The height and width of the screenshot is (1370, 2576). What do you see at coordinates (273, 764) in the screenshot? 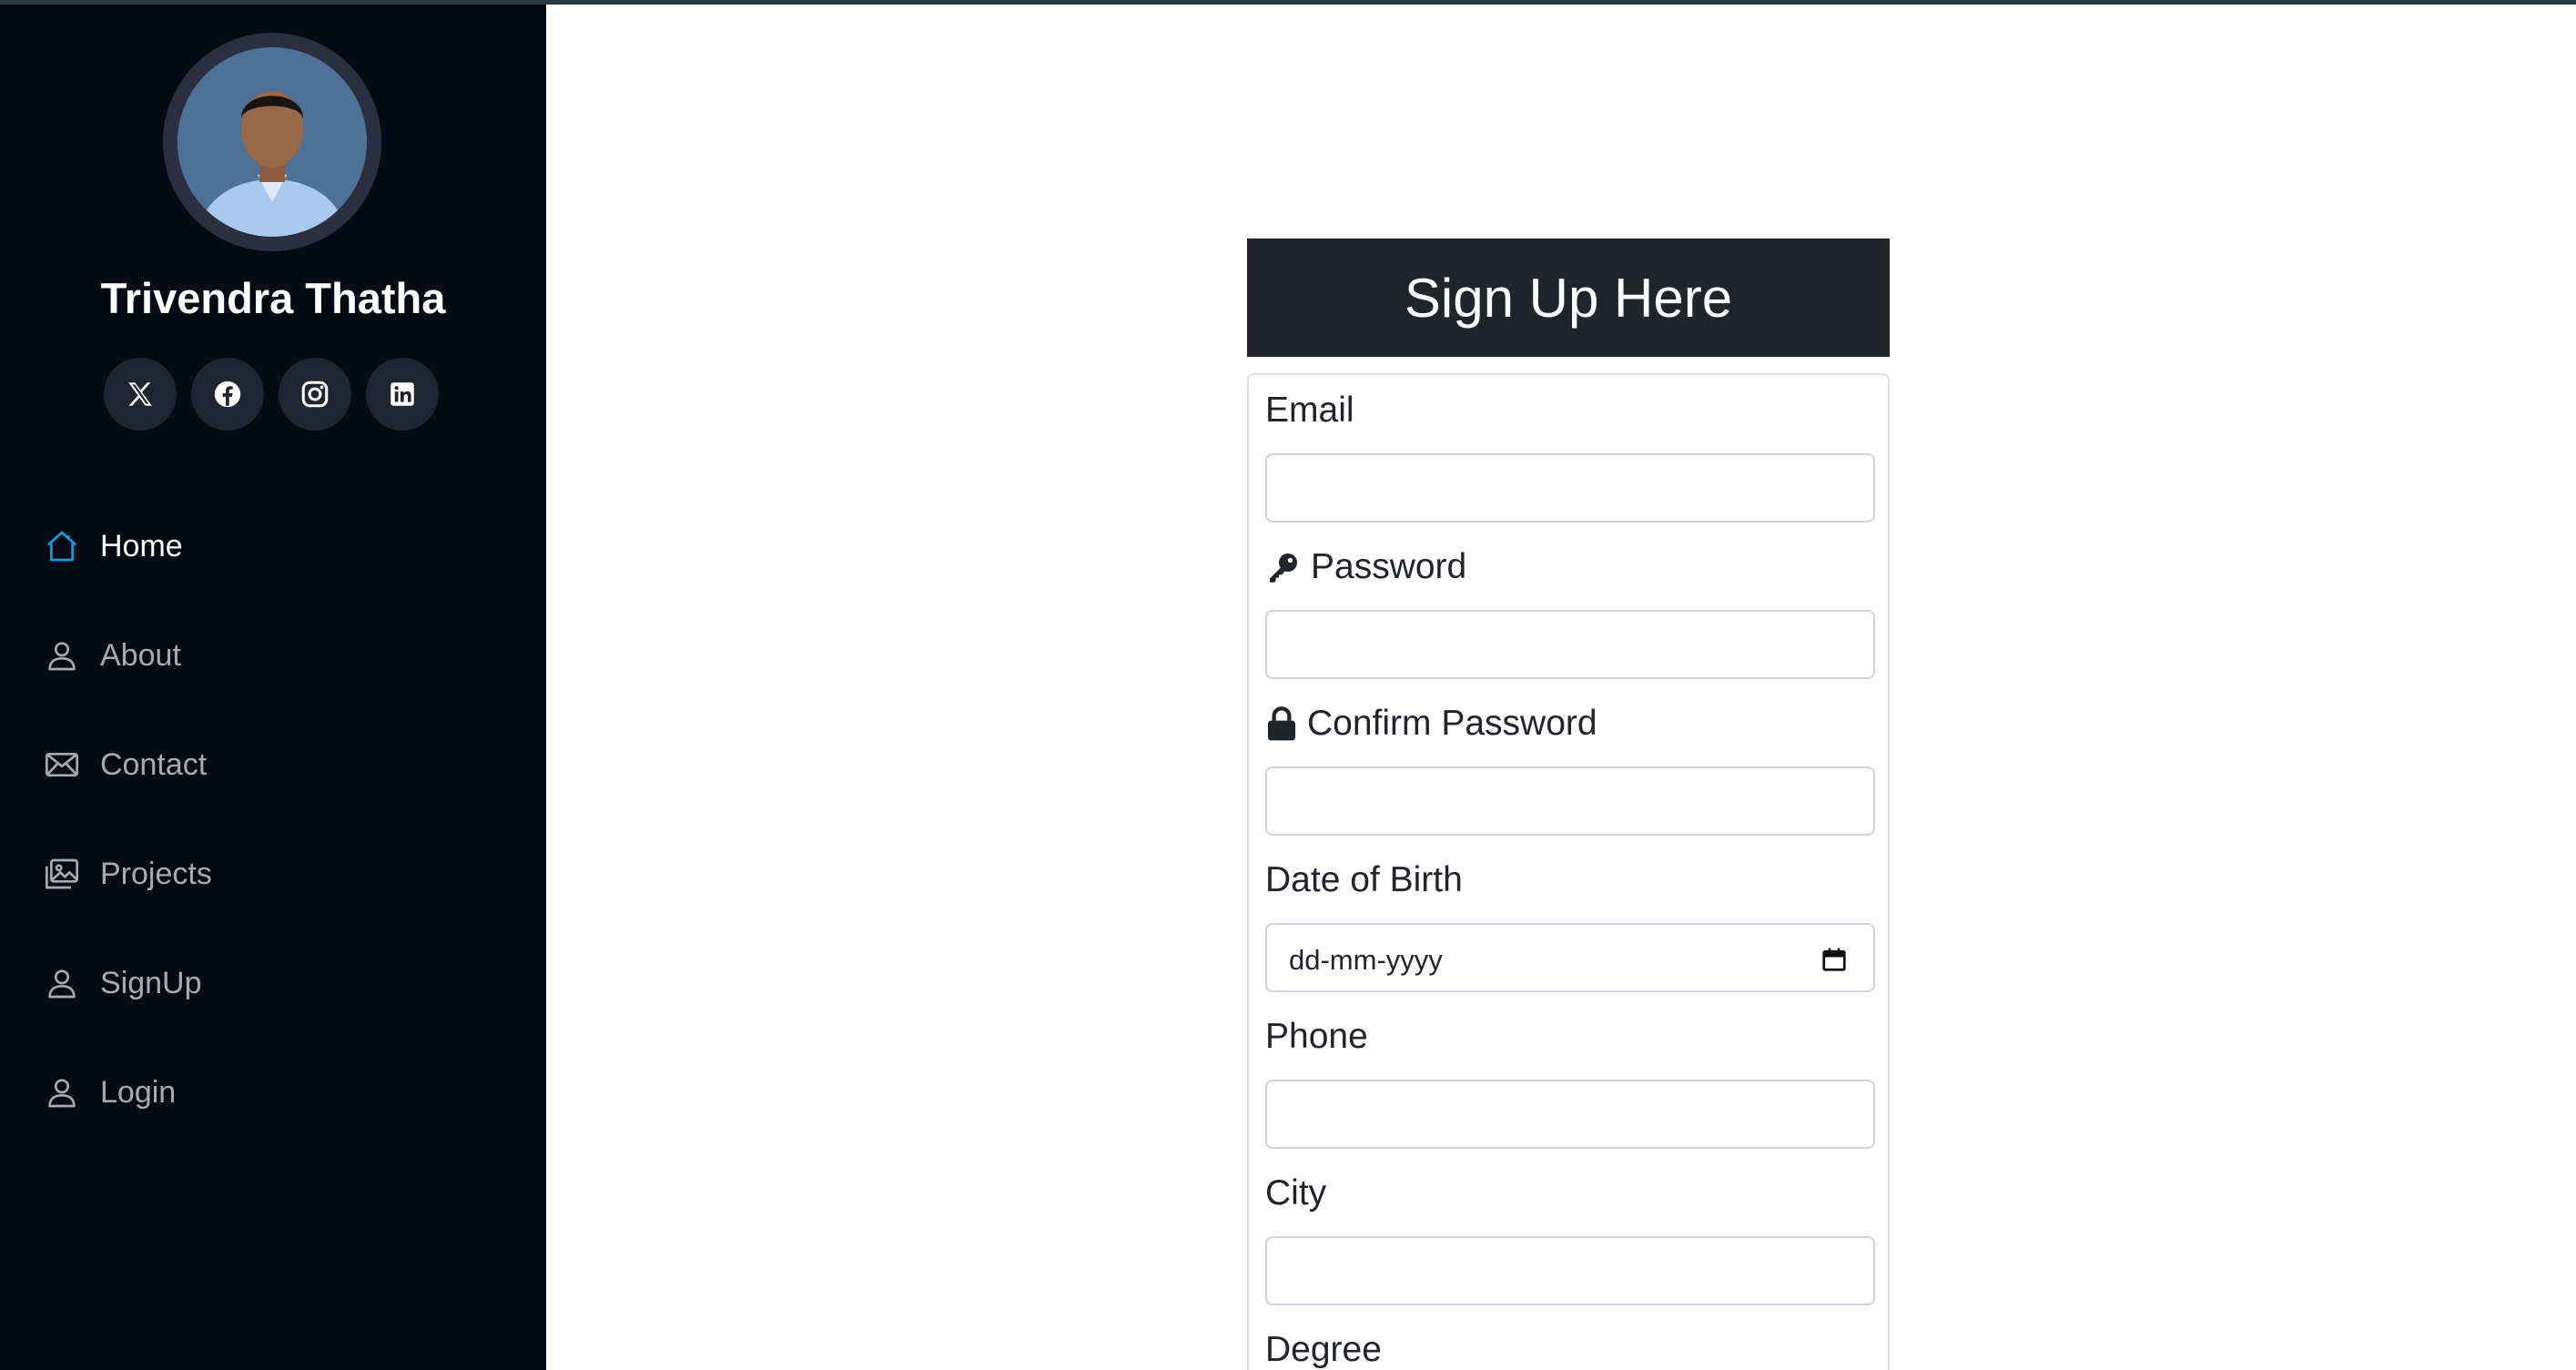
I see `sidebar-item-contact: Contact` at bounding box center [273, 764].